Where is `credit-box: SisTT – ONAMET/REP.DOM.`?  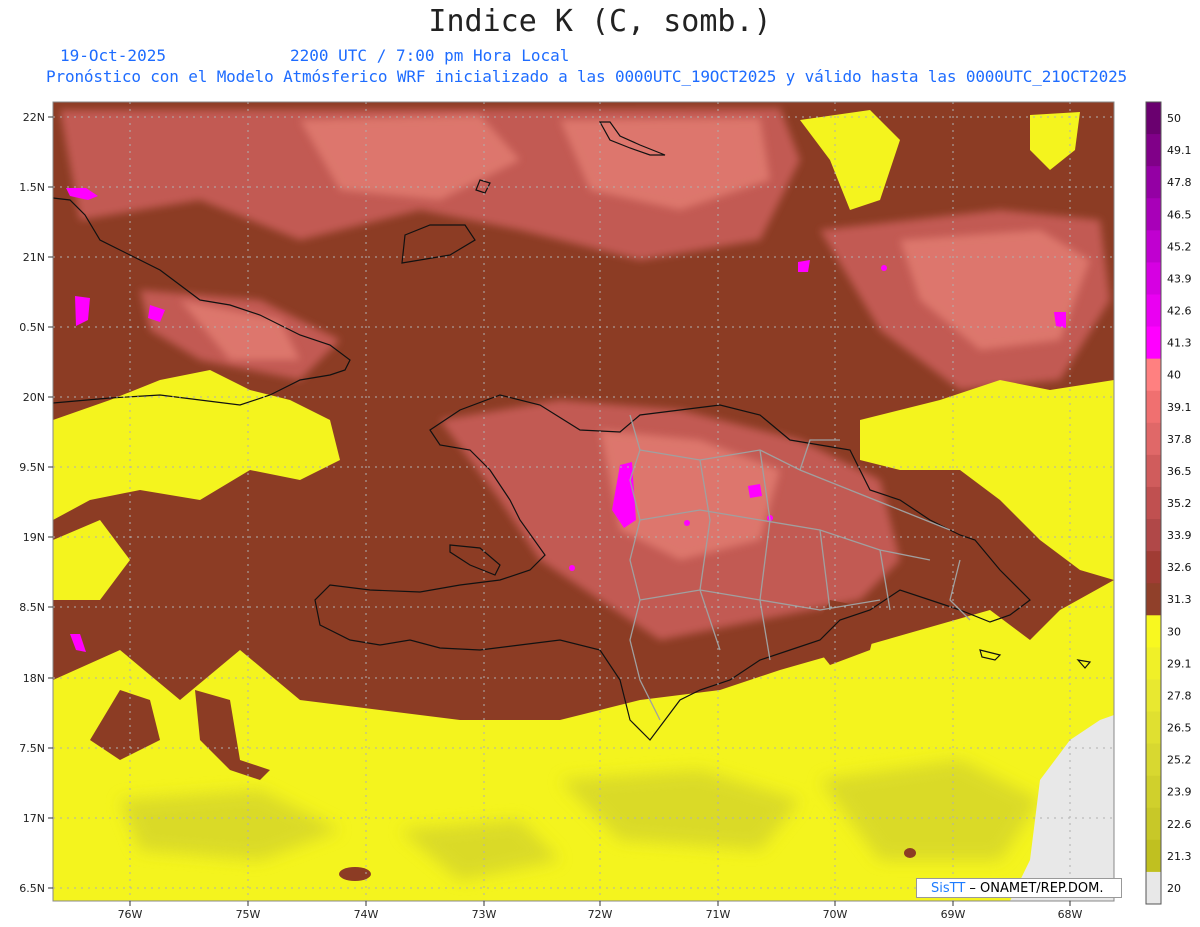 credit-box: SisTT – ONAMET/REP.DOM. is located at coordinates (1019, 888).